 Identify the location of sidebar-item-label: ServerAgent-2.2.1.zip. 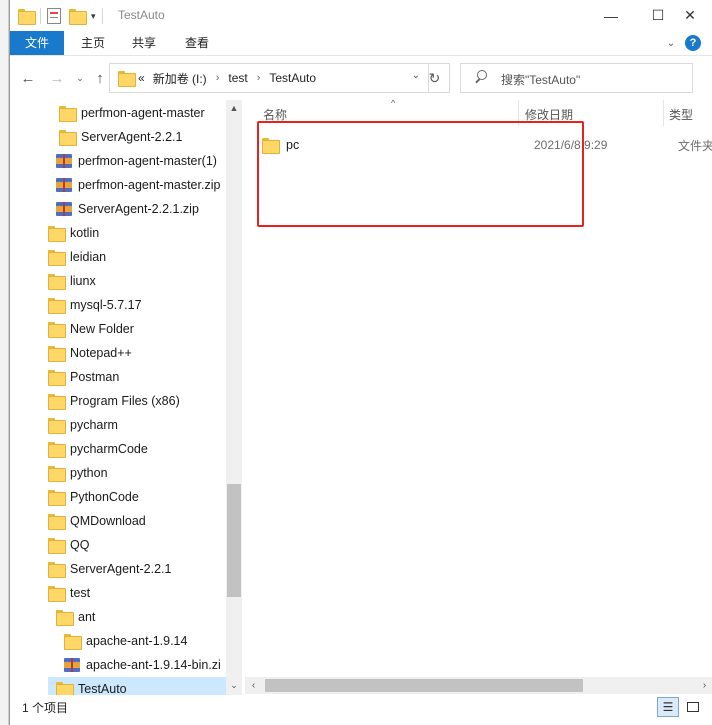
(138, 209).